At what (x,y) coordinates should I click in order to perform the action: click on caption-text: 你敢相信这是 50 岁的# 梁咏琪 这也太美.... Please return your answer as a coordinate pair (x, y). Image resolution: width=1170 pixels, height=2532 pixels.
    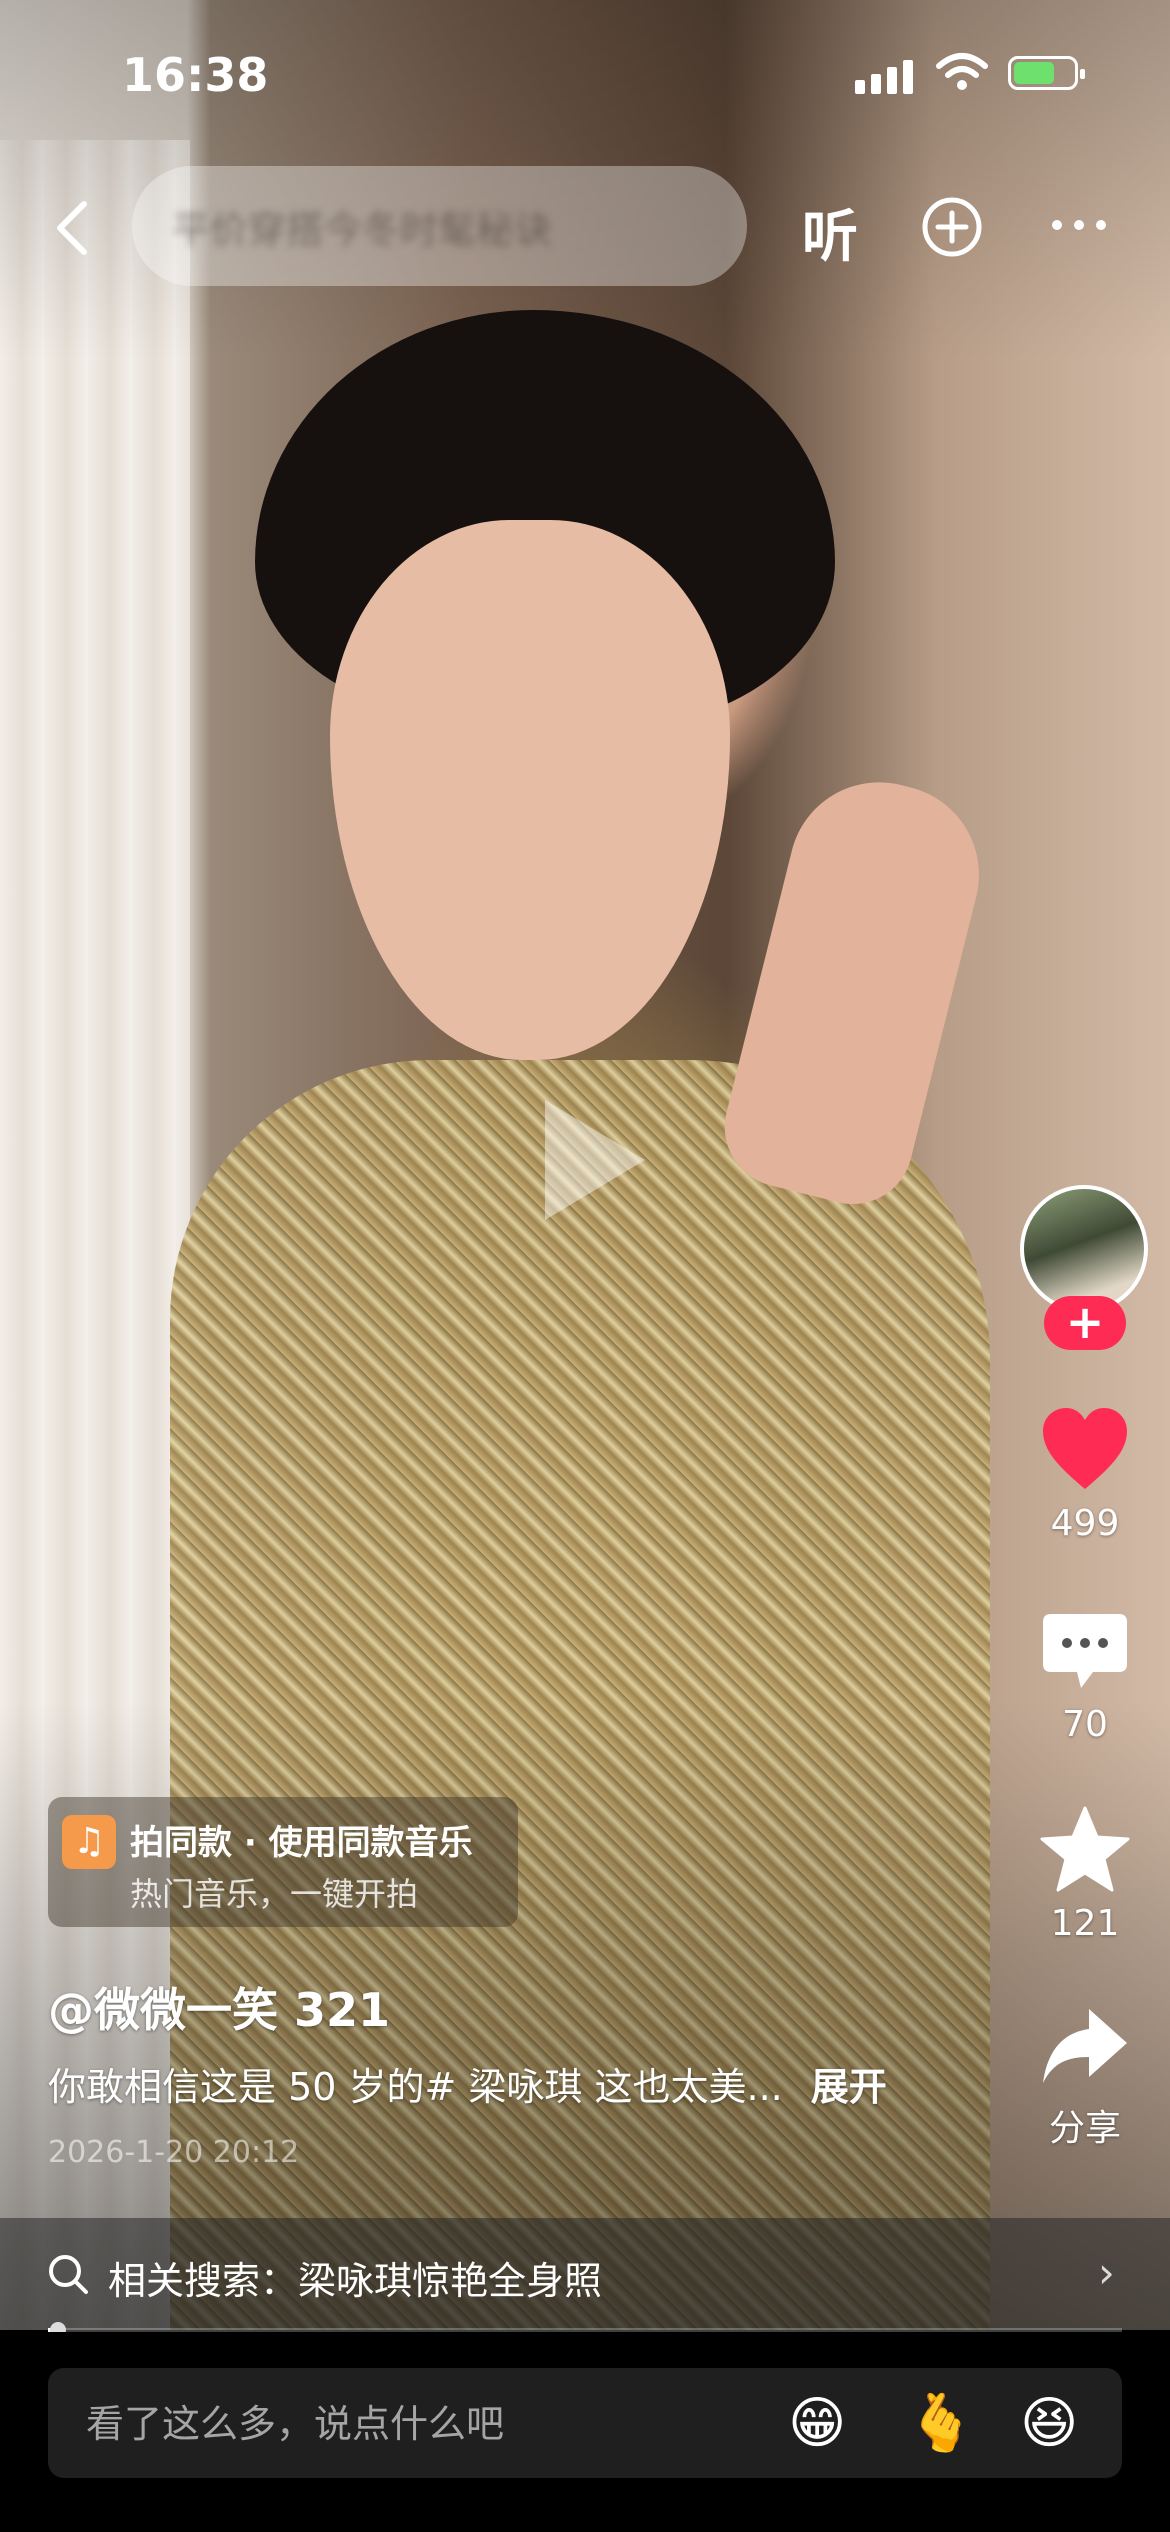
    Looking at the image, I should click on (415, 2087).